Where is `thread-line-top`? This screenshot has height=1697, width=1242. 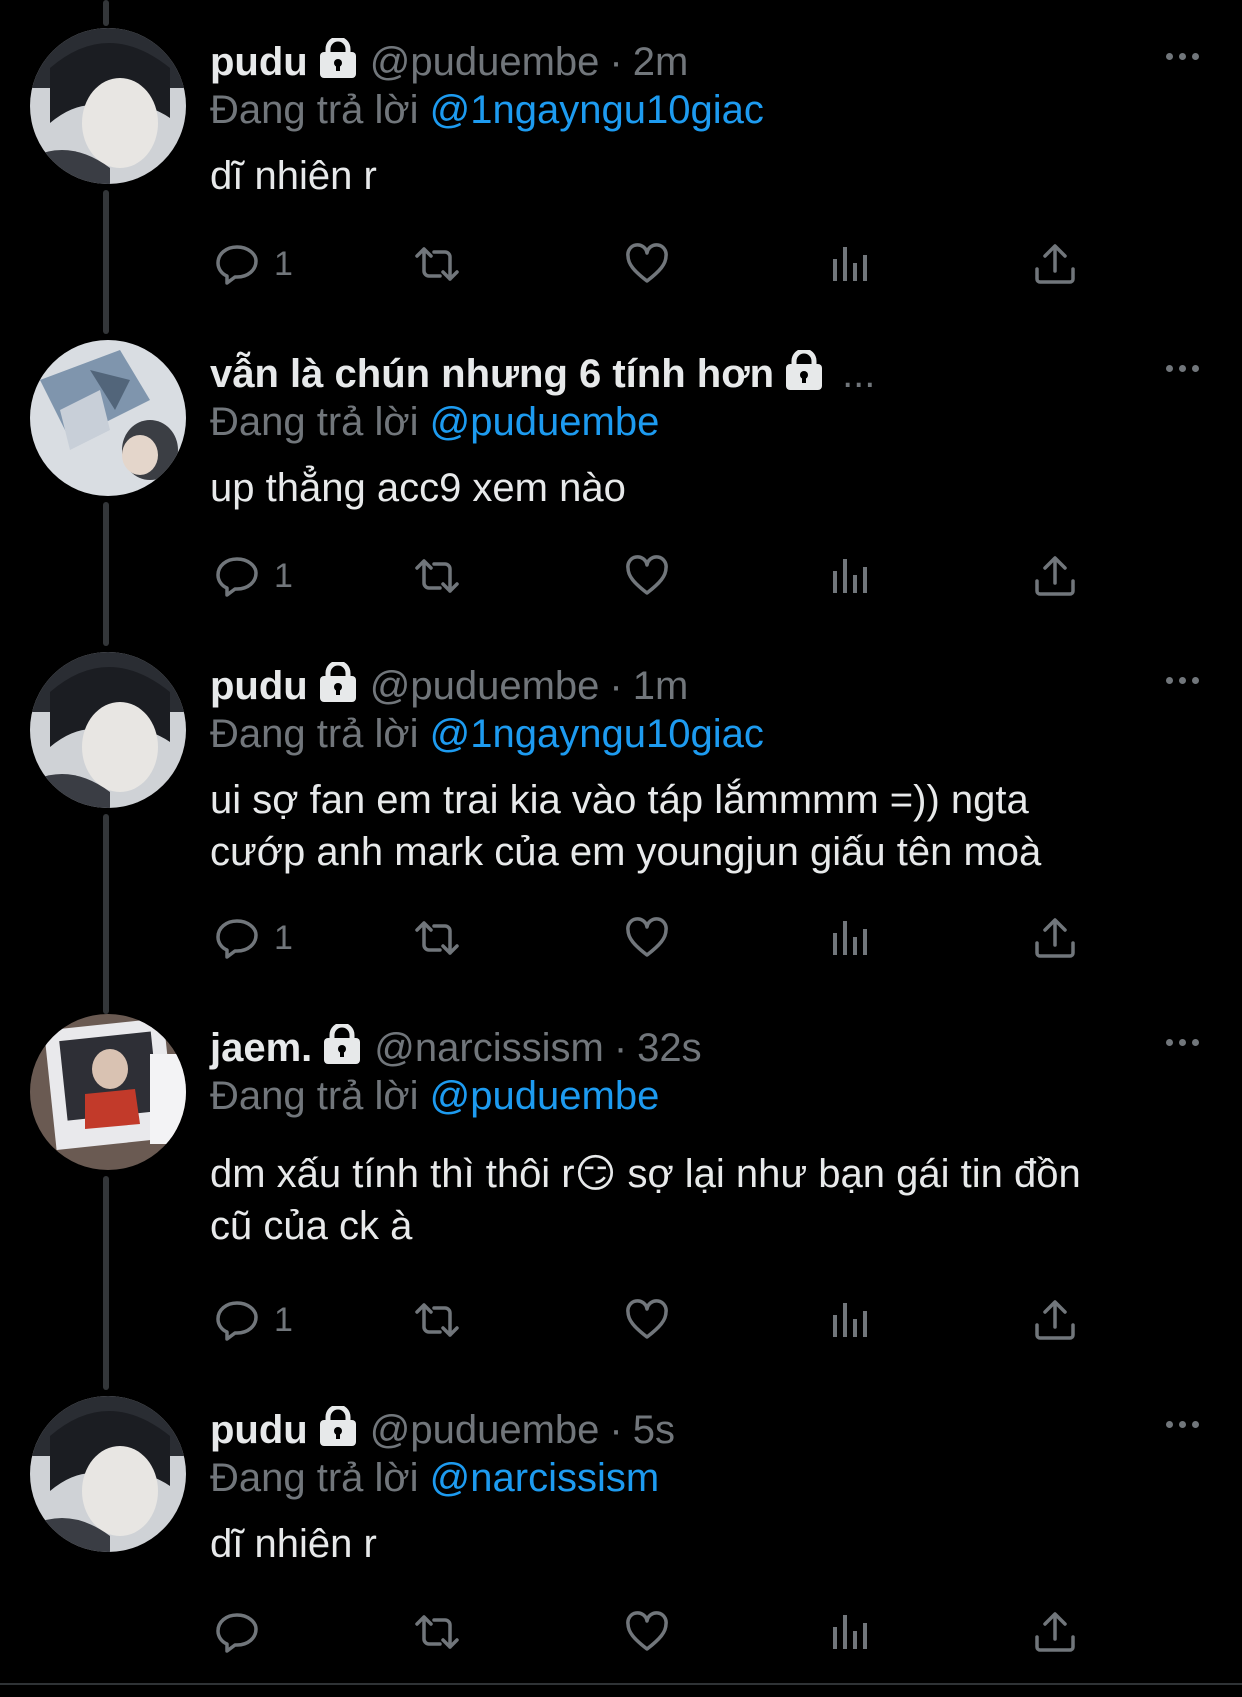 thread-line-top is located at coordinates (106, 13).